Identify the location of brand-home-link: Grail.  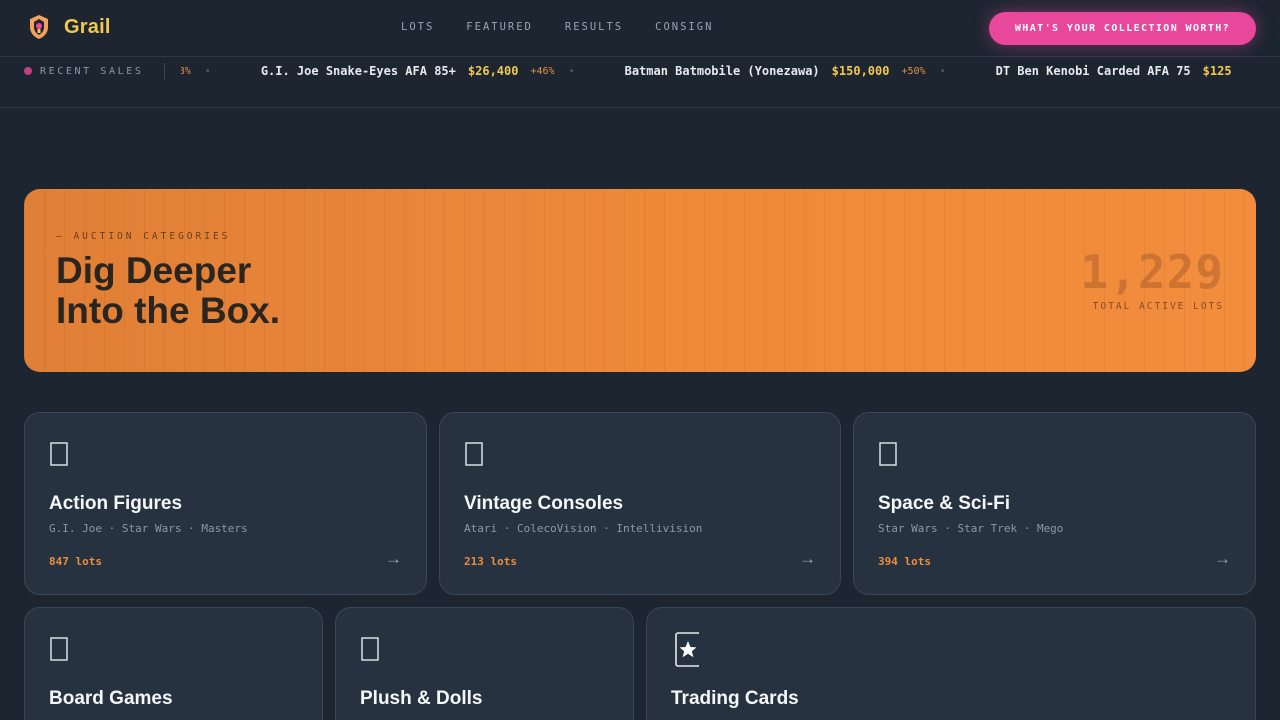
(69, 27).